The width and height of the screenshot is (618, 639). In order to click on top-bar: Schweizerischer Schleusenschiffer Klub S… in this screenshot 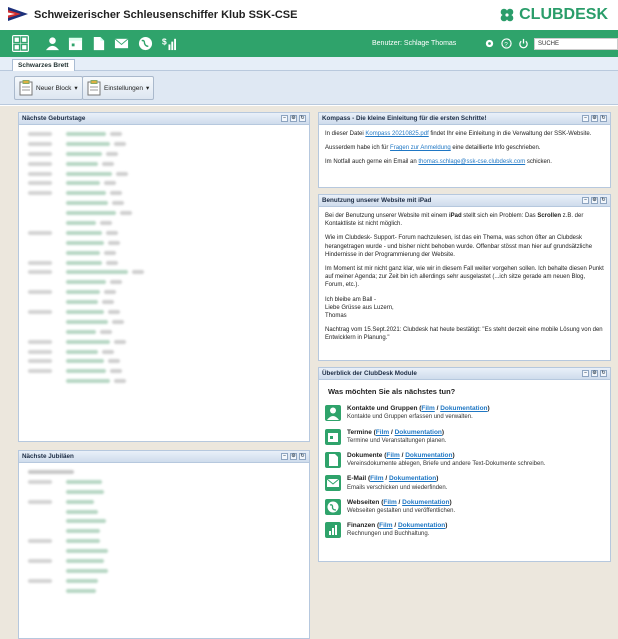, I will do `click(309, 15)`.